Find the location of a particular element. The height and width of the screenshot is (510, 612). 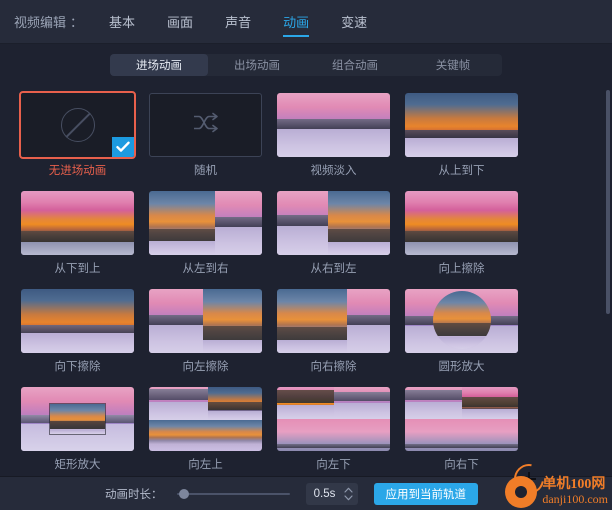

vertical-scrollbar is located at coordinates (608, 202).